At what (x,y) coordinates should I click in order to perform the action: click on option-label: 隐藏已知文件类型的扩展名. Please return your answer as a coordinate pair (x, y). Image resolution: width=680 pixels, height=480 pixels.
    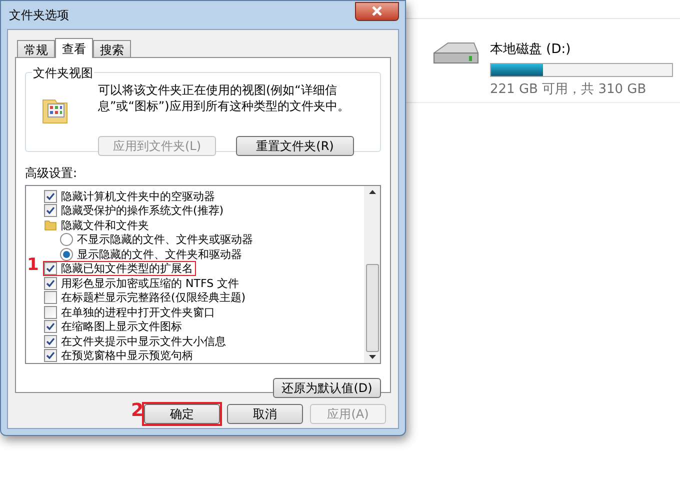
    Looking at the image, I should click on (127, 269).